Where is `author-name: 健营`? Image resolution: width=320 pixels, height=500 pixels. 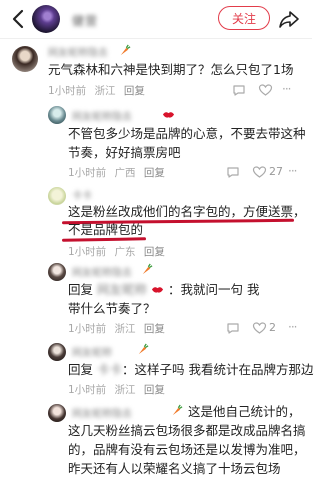 author-name: 健营 is located at coordinates (85, 20).